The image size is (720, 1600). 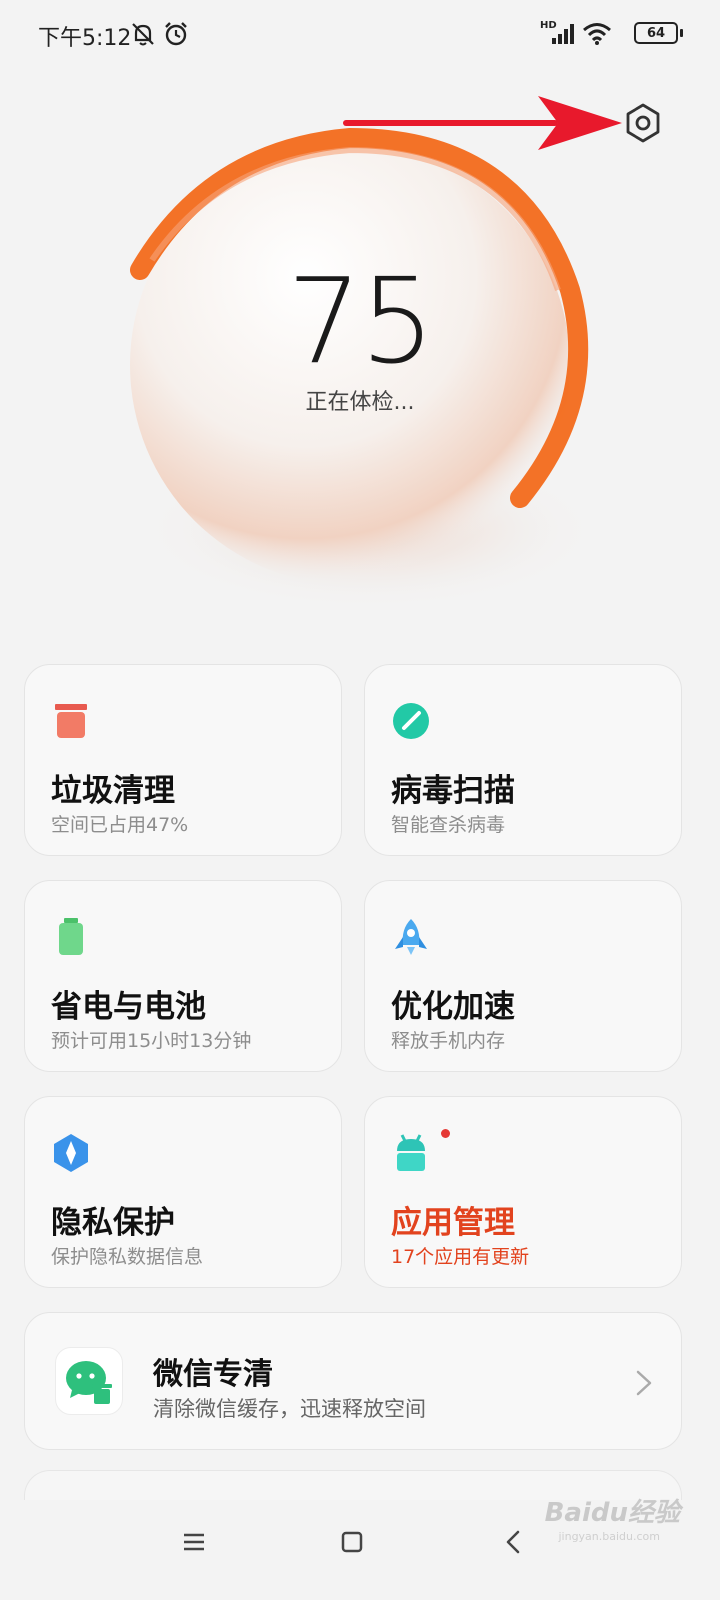 I want to click on card-speed-up: 优化加速 释放手机内存, so click(x=523, y=976).